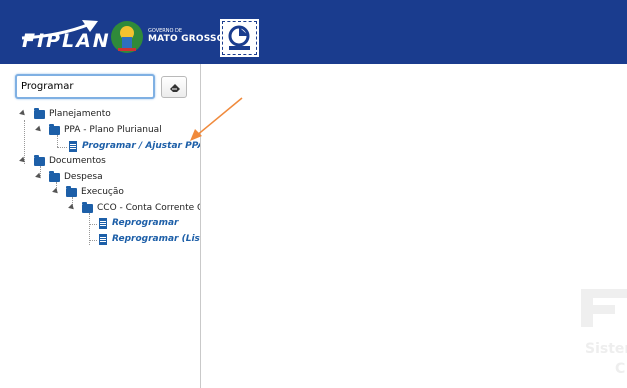  What do you see at coordinates (606, 349) in the screenshot?
I see `watermark-text: Sister` at bounding box center [606, 349].